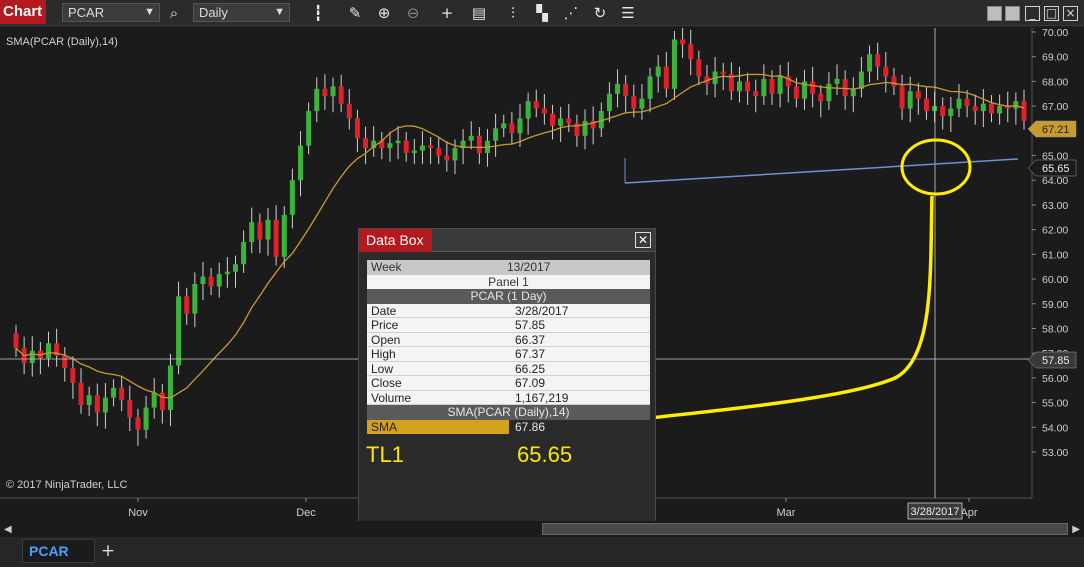 Image resolution: width=1084 pixels, height=576 pixels. Describe the element at coordinates (67, 485) in the screenshot. I see `copyright-text: © 2017 NinjaTrader, LLC` at that location.